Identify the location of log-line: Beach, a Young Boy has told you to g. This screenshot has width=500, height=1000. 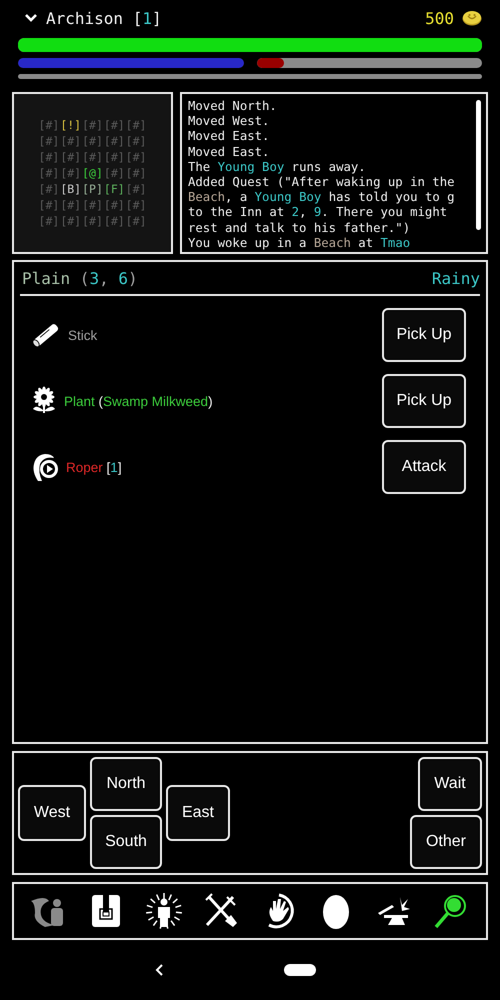
(322, 198).